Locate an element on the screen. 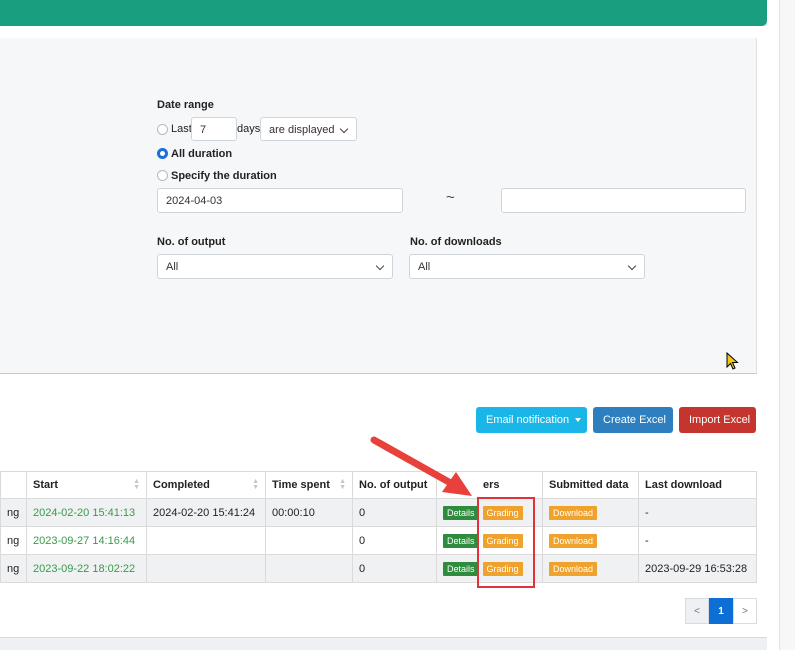 The image size is (795, 650). grading-highlight-box is located at coordinates (506, 542).